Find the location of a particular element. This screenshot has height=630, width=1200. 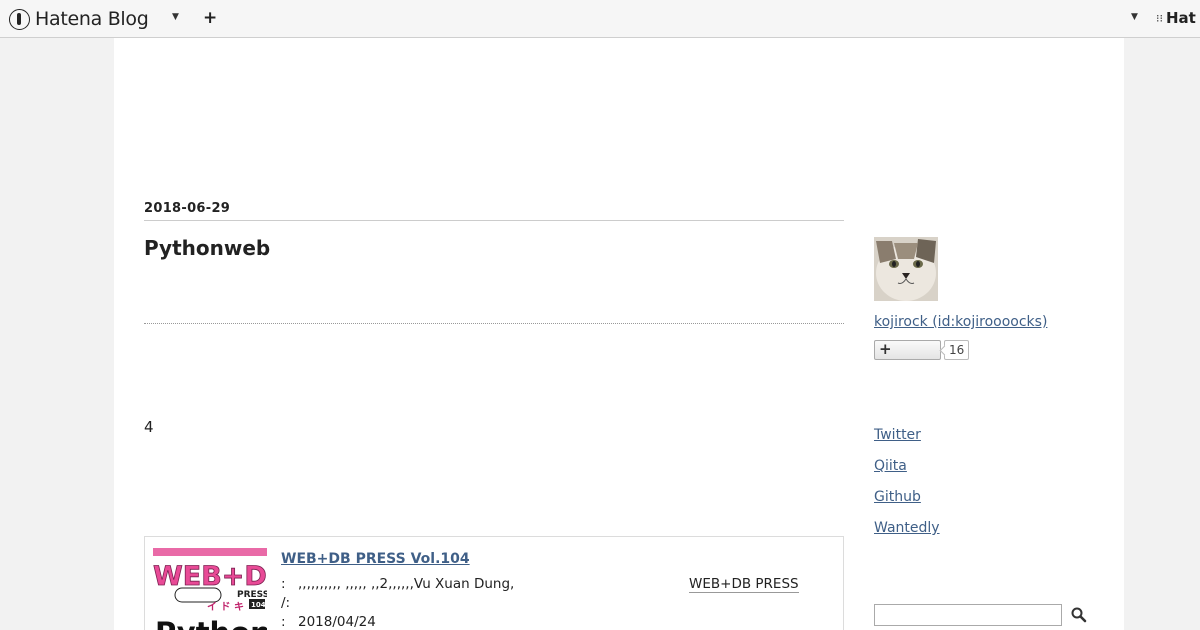

search-input is located at coordinates (968, 615).